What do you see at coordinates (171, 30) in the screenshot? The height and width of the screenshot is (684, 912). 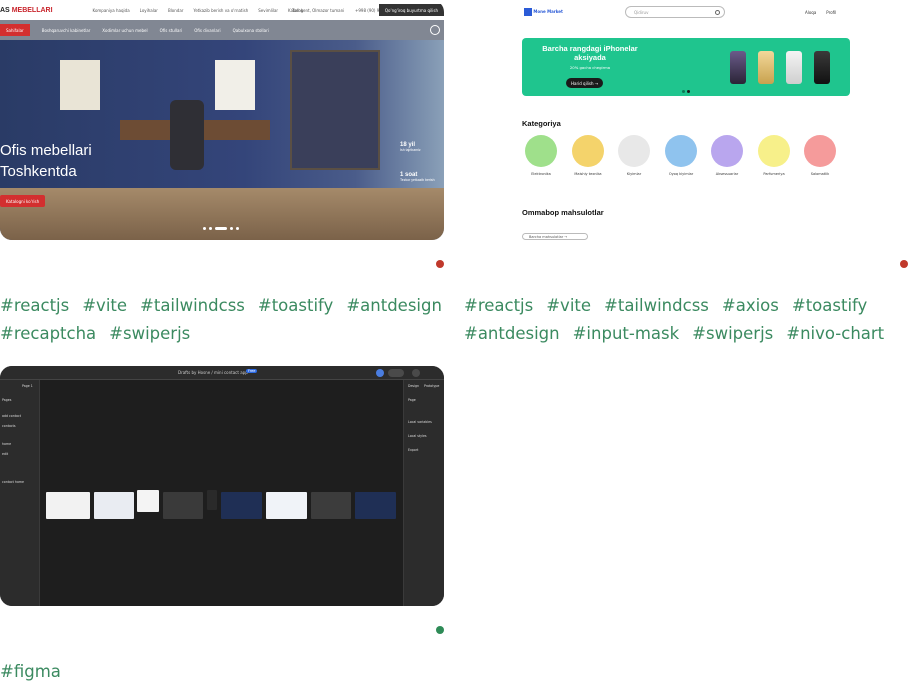 I see `menu-item: Ofis stullari` at bounding box center [171, 30].